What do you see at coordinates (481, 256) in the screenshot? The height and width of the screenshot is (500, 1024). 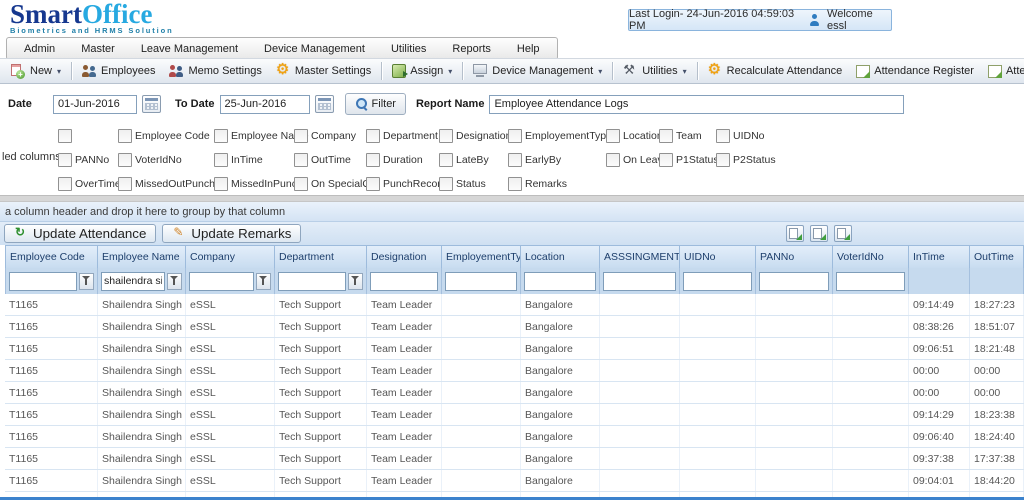 I see `column-header-employementtype: EmployementType` at bounding box center [481, 256].